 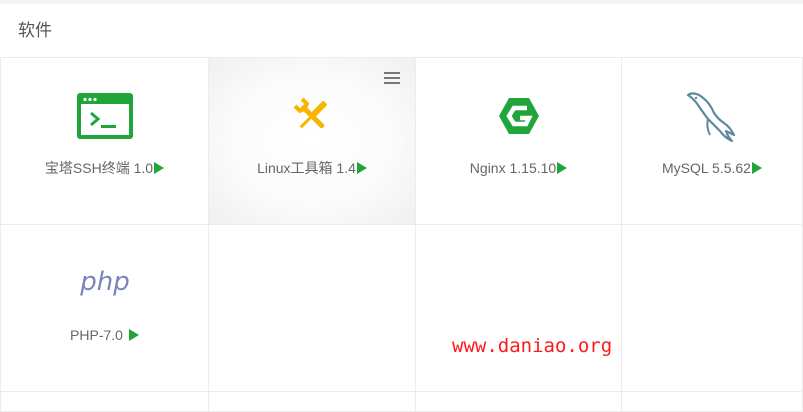 What do you see at coordinates (519, 141) in the screenshot?
I see `app-tile-nginx: Nginx 1.15.10` at bounding box center [519, 141].